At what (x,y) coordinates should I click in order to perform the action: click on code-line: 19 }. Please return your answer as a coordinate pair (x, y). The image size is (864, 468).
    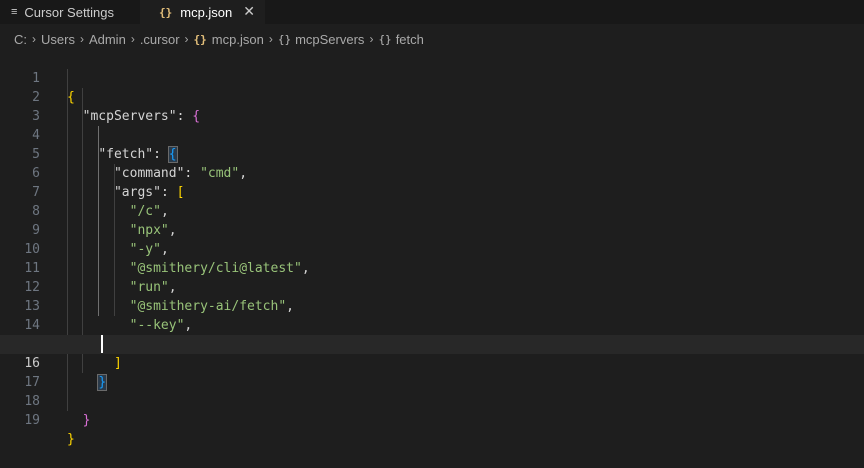
    Looking at the image, I should click on (432, 419).